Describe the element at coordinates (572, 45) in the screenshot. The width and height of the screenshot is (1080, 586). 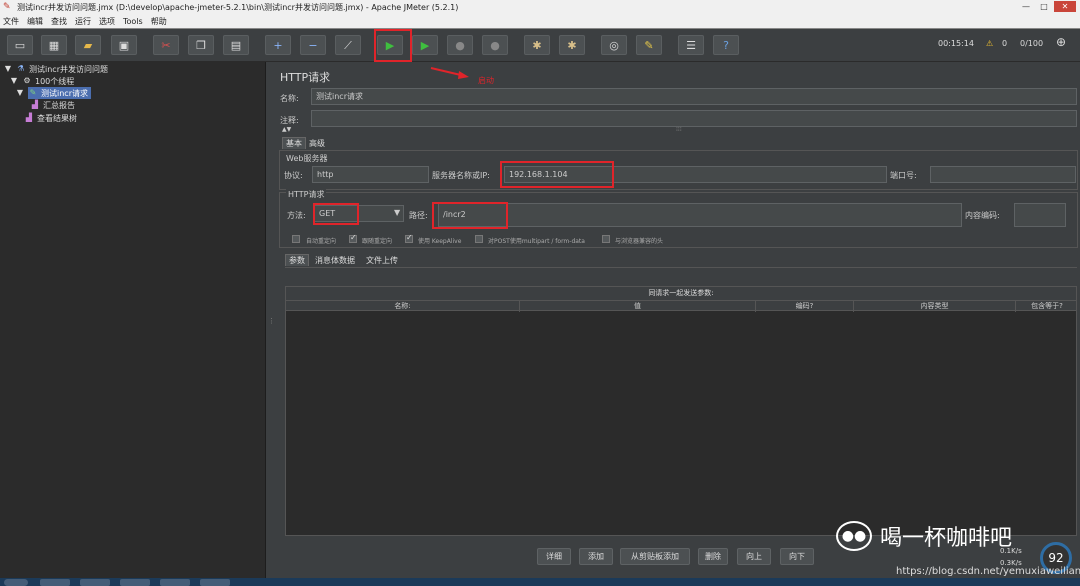
I see `clear-all-button: ✱` at that location.